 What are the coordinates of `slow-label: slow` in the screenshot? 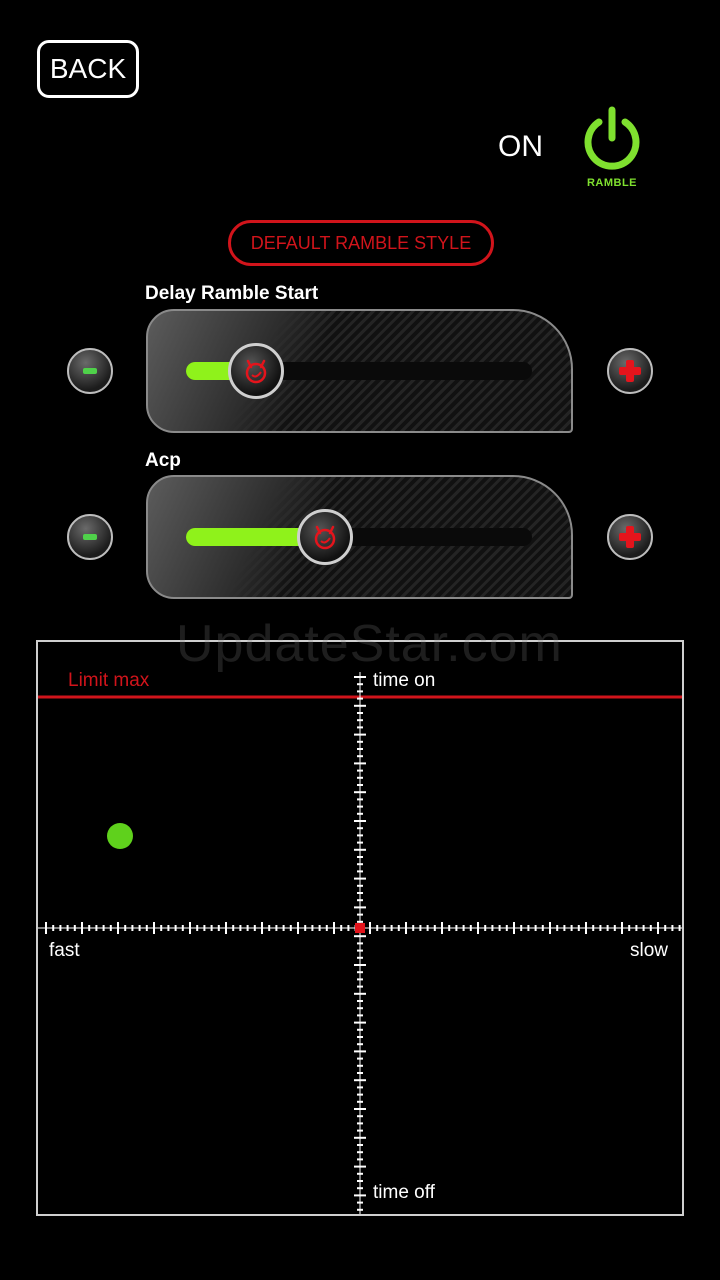 It's located at (649, 950).